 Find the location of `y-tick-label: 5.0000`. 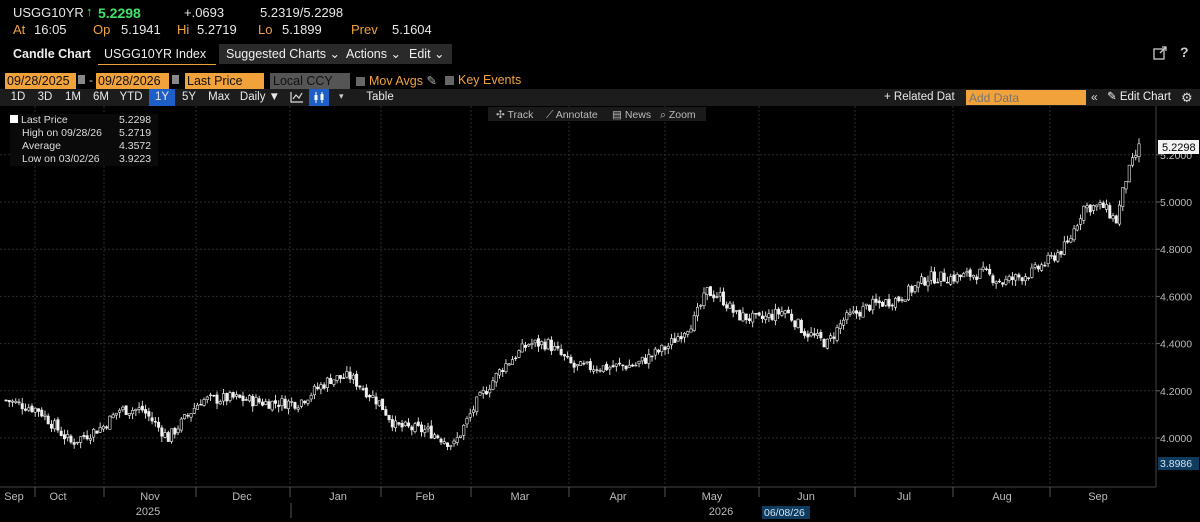

y-tick-label: 5.0000 is located at coordinates (1176, 203).